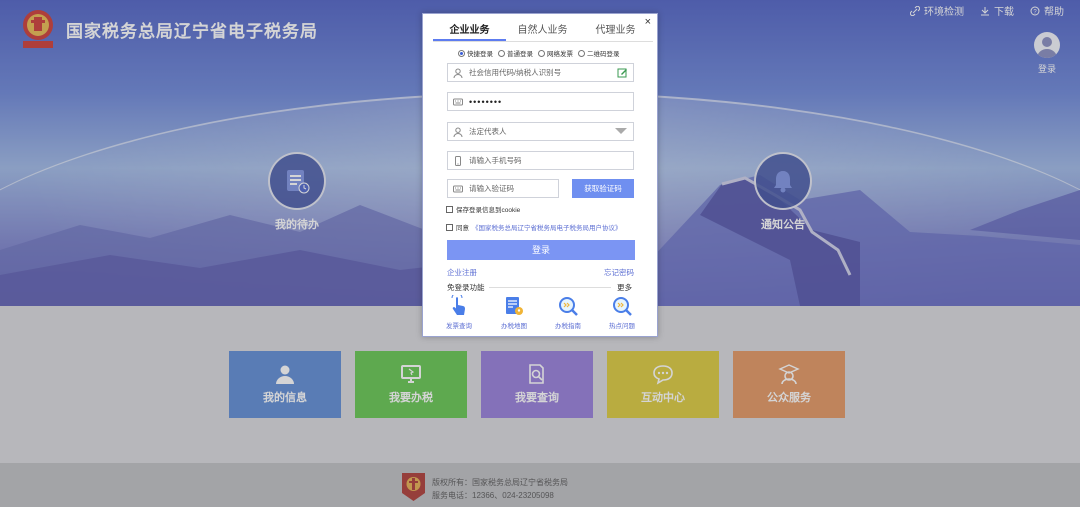 This screenshot has height=507, width=1080. I want to click on radio-label: 快捷登录, so click(480, 54).